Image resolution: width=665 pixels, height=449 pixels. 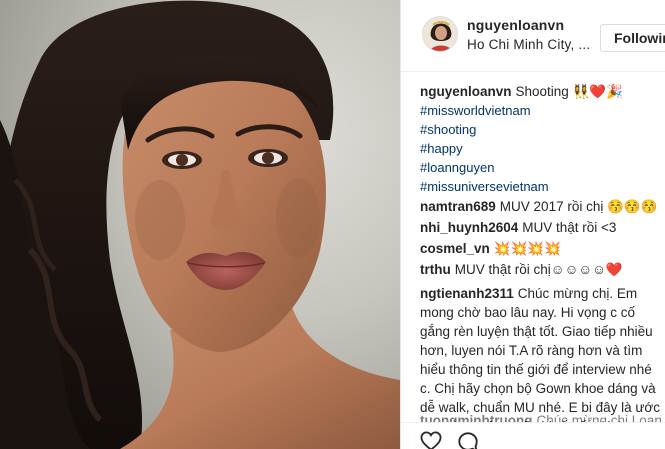 I want to click on action-bar, so click(x=533, y=435).